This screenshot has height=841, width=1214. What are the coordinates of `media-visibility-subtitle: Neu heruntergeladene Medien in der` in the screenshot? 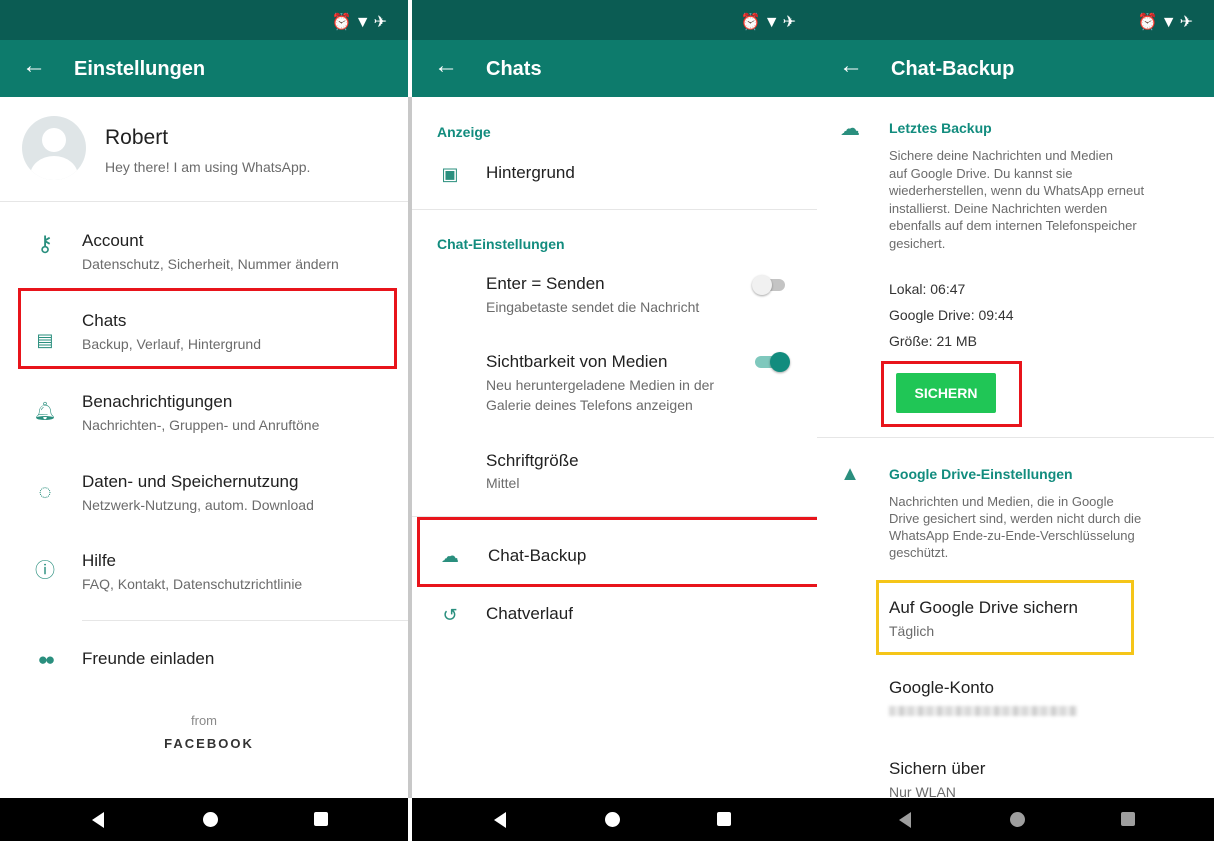 It's located at (600, 385).